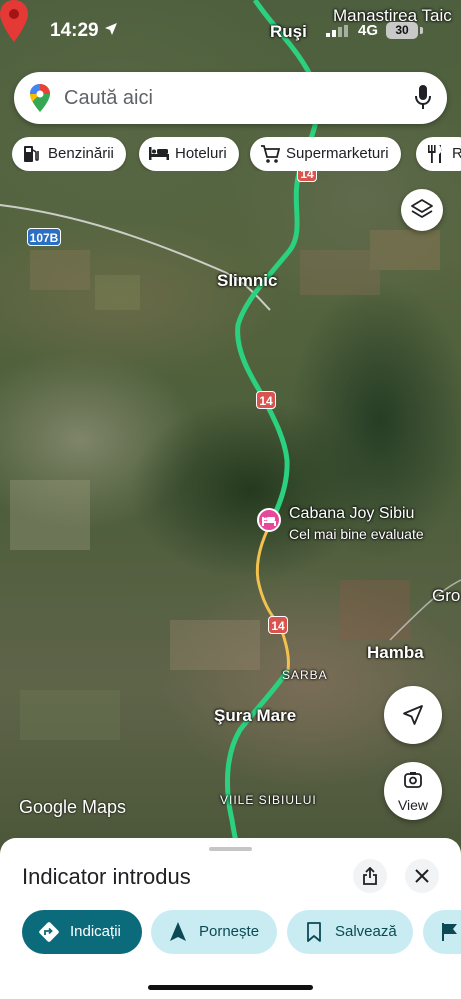  I want to click on place-label-hamba: Hamba, so click(395, 653).